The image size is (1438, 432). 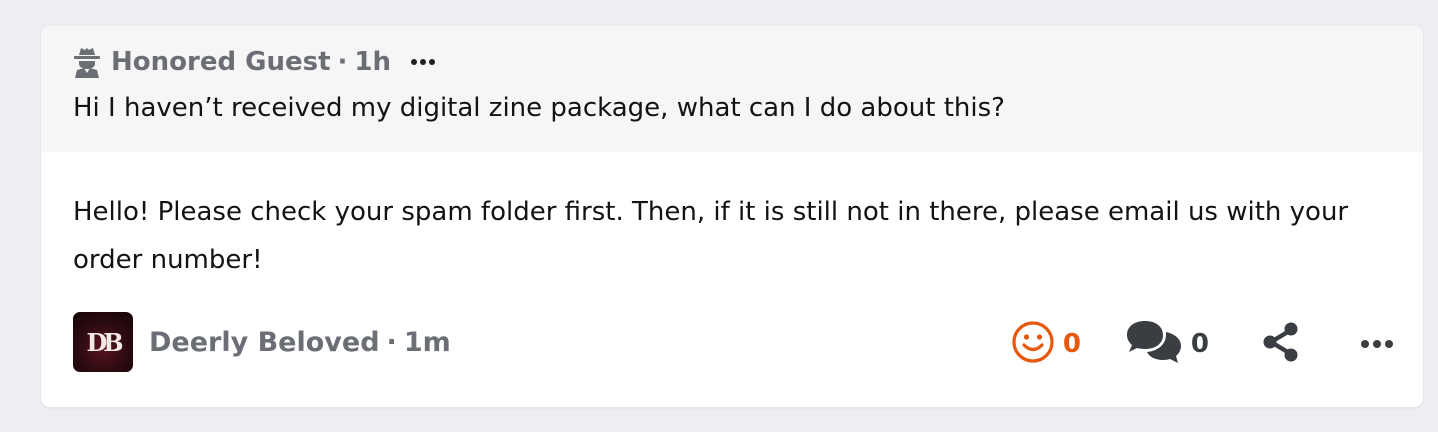 What do you see at coordinates (221, 62) in the screenshot?
I see `question-author: Honored Guest` at bounding box center [221, 62].